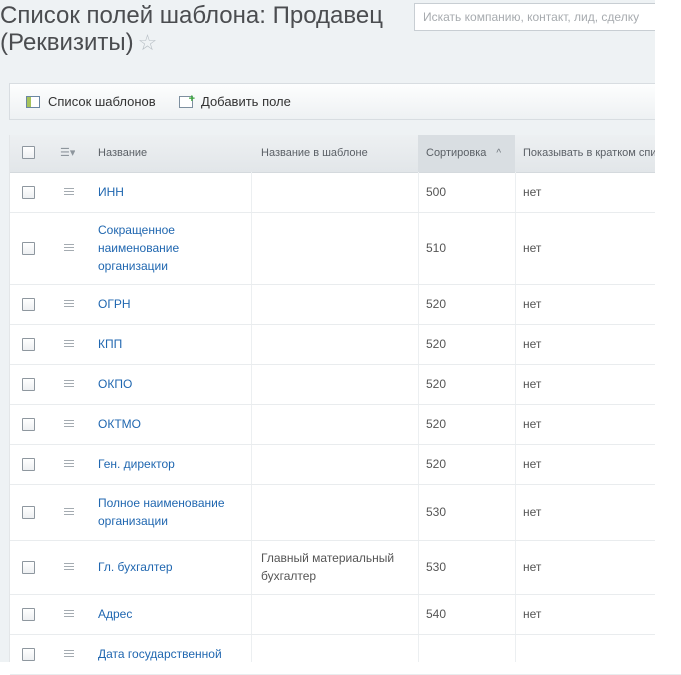  Describe the element at coordinates (345, 464) in the screenshot. I see `table-row: Ген. директор 520 нет` at that location.